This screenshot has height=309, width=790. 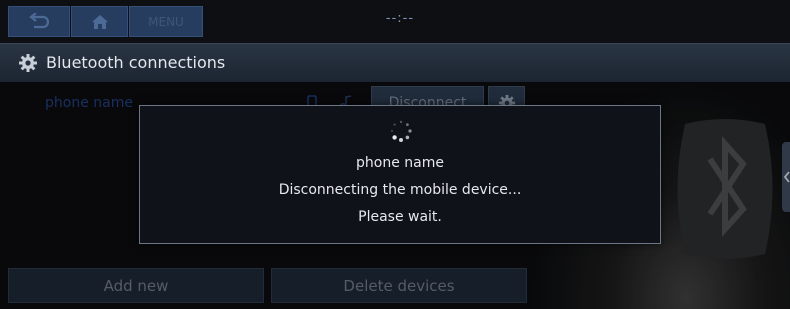 I want to click on top-bar: MENU --:--, so click(x=395, y=21).